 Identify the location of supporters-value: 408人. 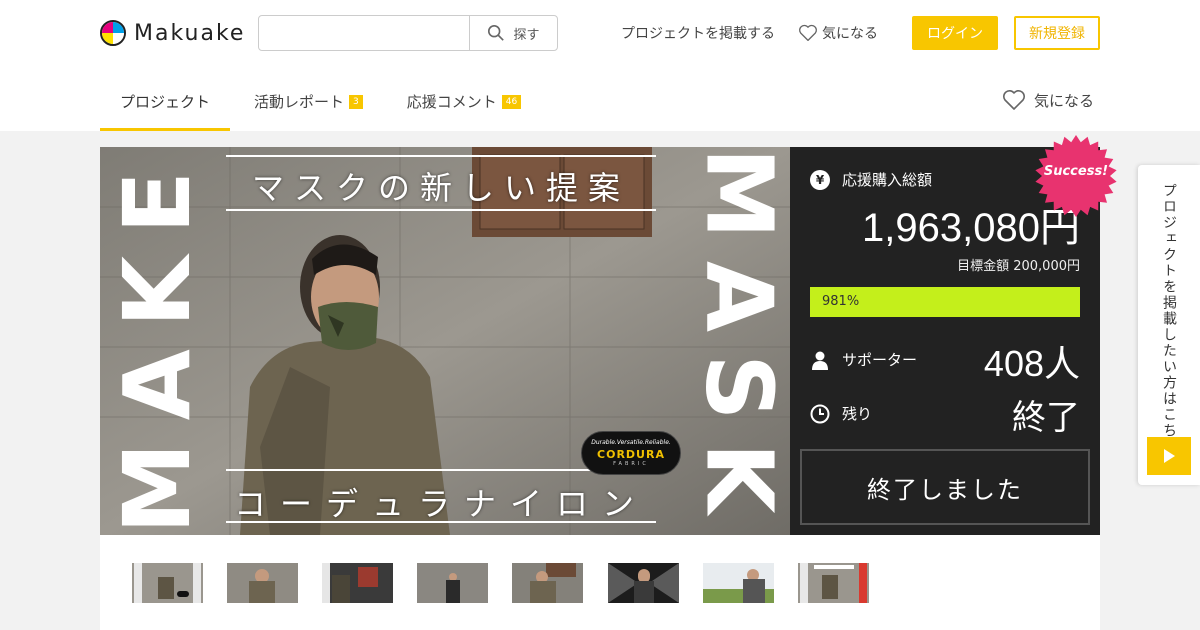
(1031, 363).